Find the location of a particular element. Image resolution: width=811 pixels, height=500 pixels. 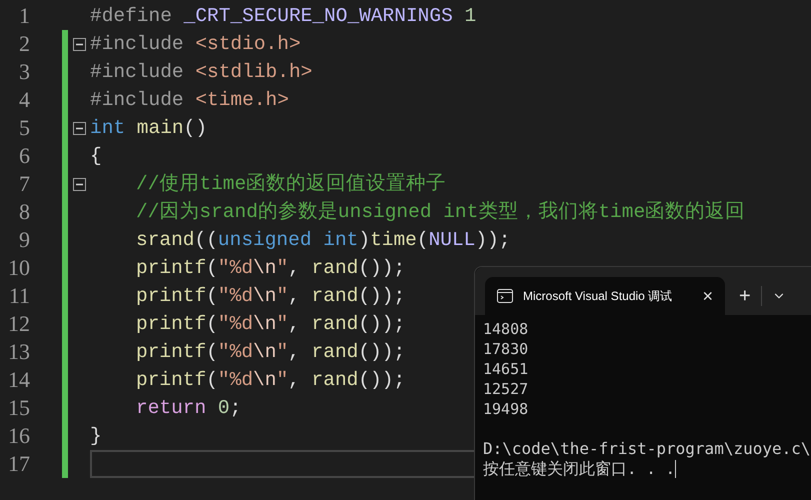

code-token: <stdio.h> is located at coordinates (248, 44).